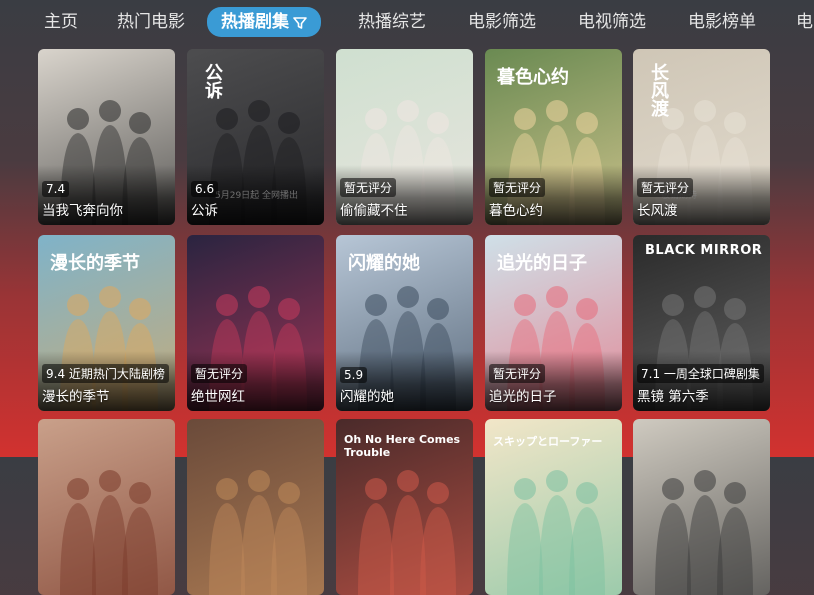 The height and width of the screenshot is (595, 814). I want to click on poster-card: Oh No Here Comes Trouble, so click(404, 507).